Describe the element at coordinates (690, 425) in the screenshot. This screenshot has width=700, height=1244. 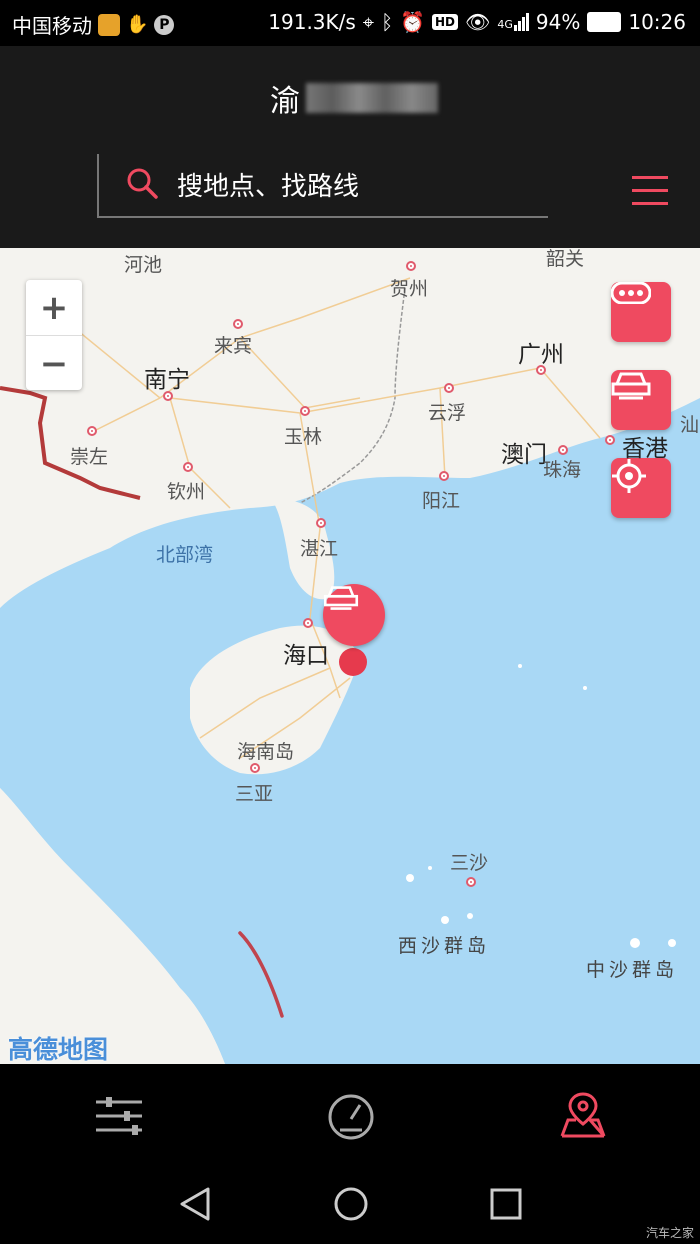
I see `map-label: 汕` at that location.